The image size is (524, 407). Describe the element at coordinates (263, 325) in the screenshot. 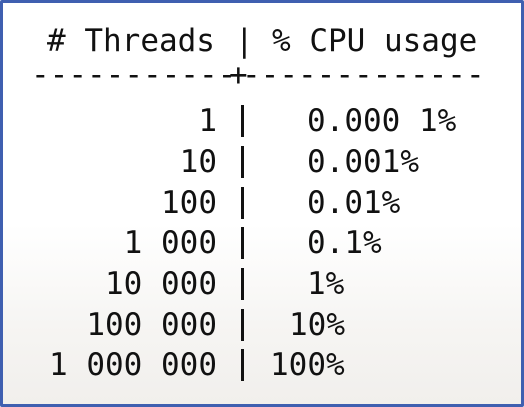

I see `table-row: 100 000 10%` at that location.